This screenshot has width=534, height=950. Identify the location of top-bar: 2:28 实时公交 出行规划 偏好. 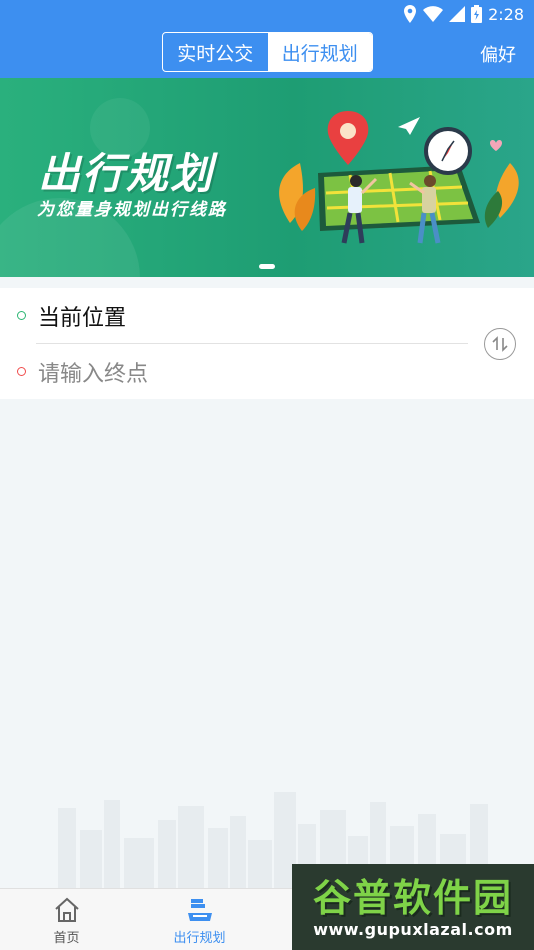
(267, 39).